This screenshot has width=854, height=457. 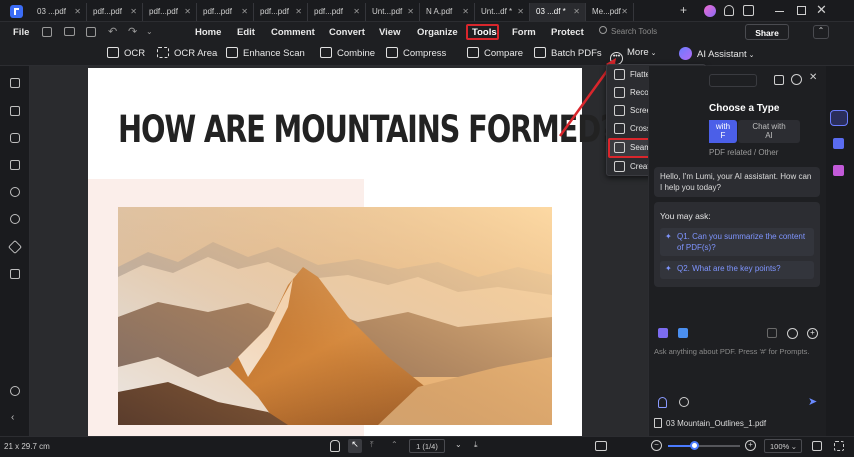 What do you see at coordinates (601, 446) in the screenshot?
I see `view-mode-icon` at bounding box center [601, 446].